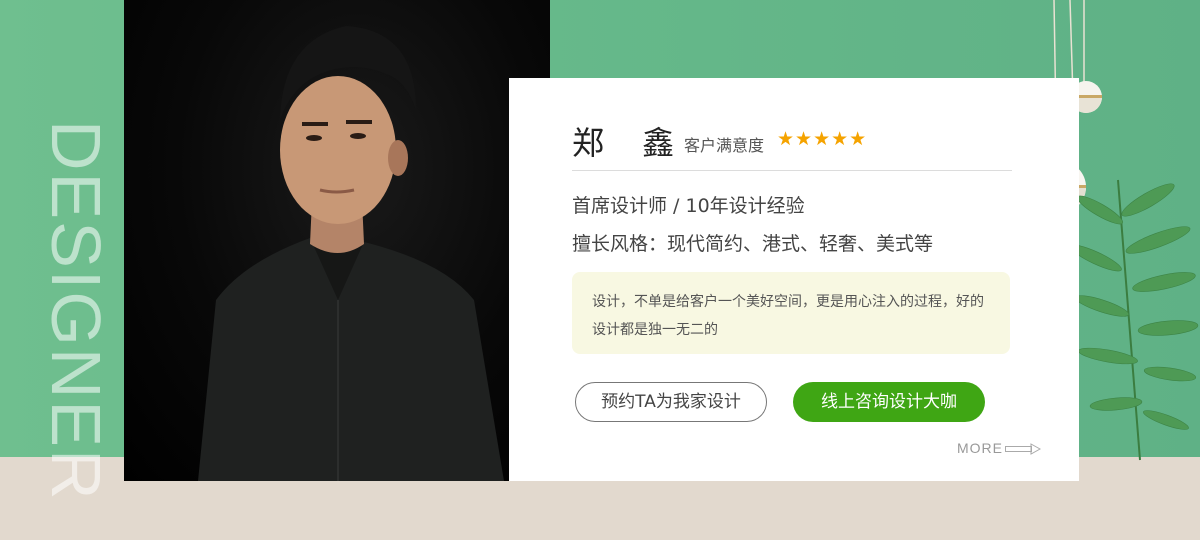 This screenshot has height=540, width=1200. What do you see at coordinates (688, 206) in the screenshot?
I see `designer-title: 首席设计师 / 10年设计经验` at bounding box center [688, 206].